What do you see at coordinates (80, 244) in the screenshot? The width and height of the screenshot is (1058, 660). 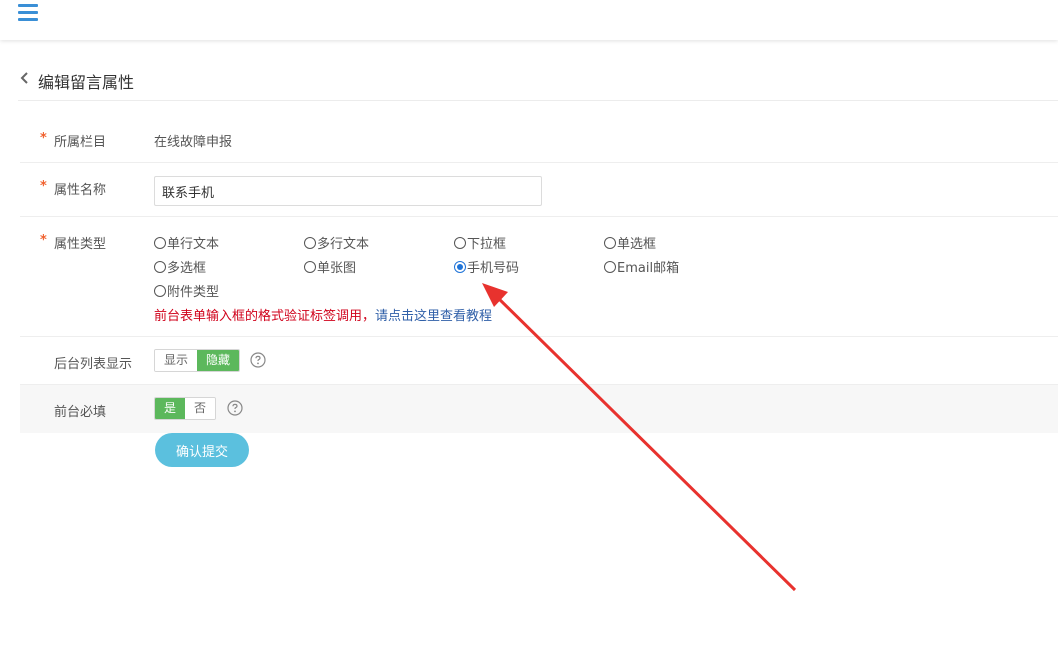 I see `type-label: 属性类型` at bounding box center [80, 244].